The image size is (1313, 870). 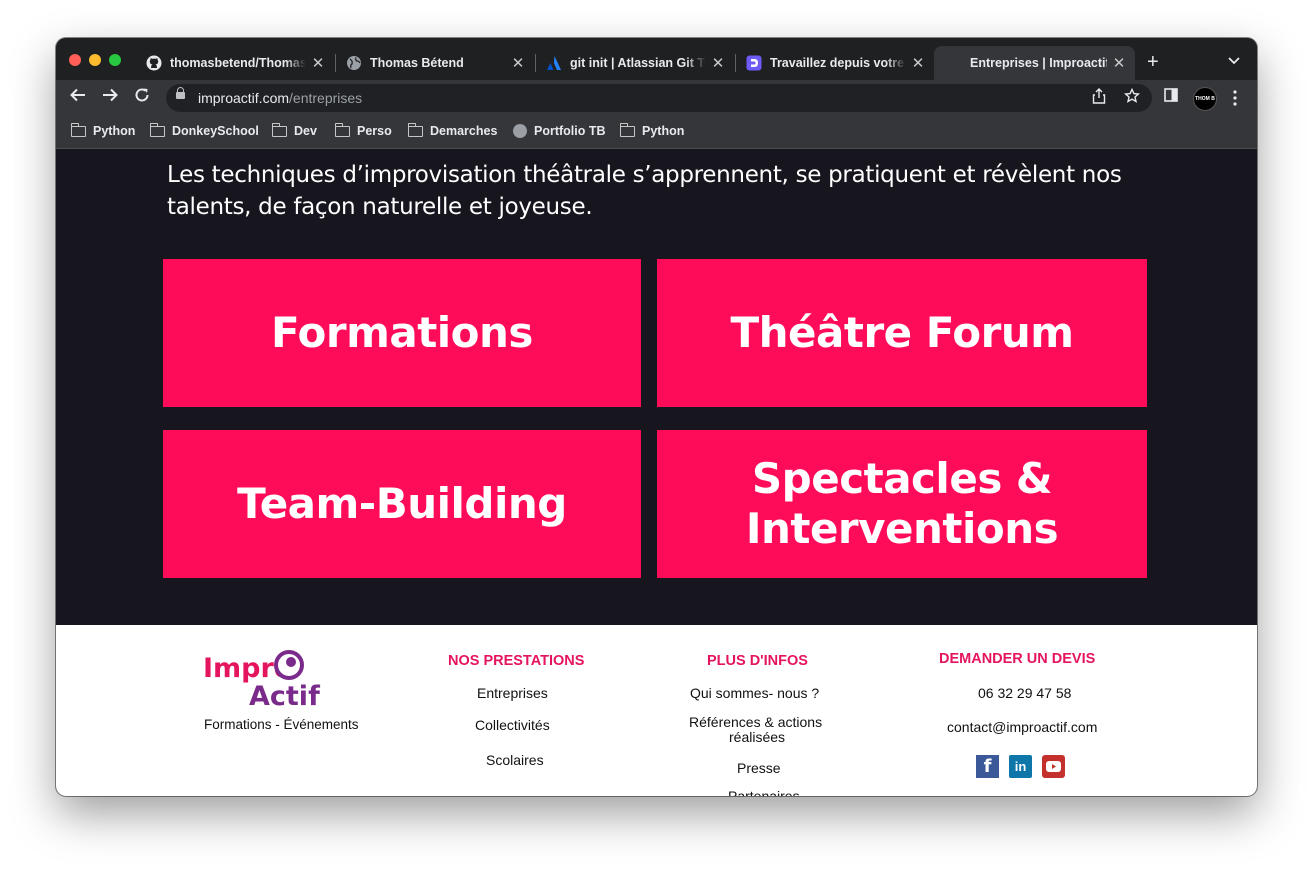 What do you see at coordinates (215, 131) in the screenshot?
I see `bookmark-label: DonkeySchool` at bounding box center [215, 131].